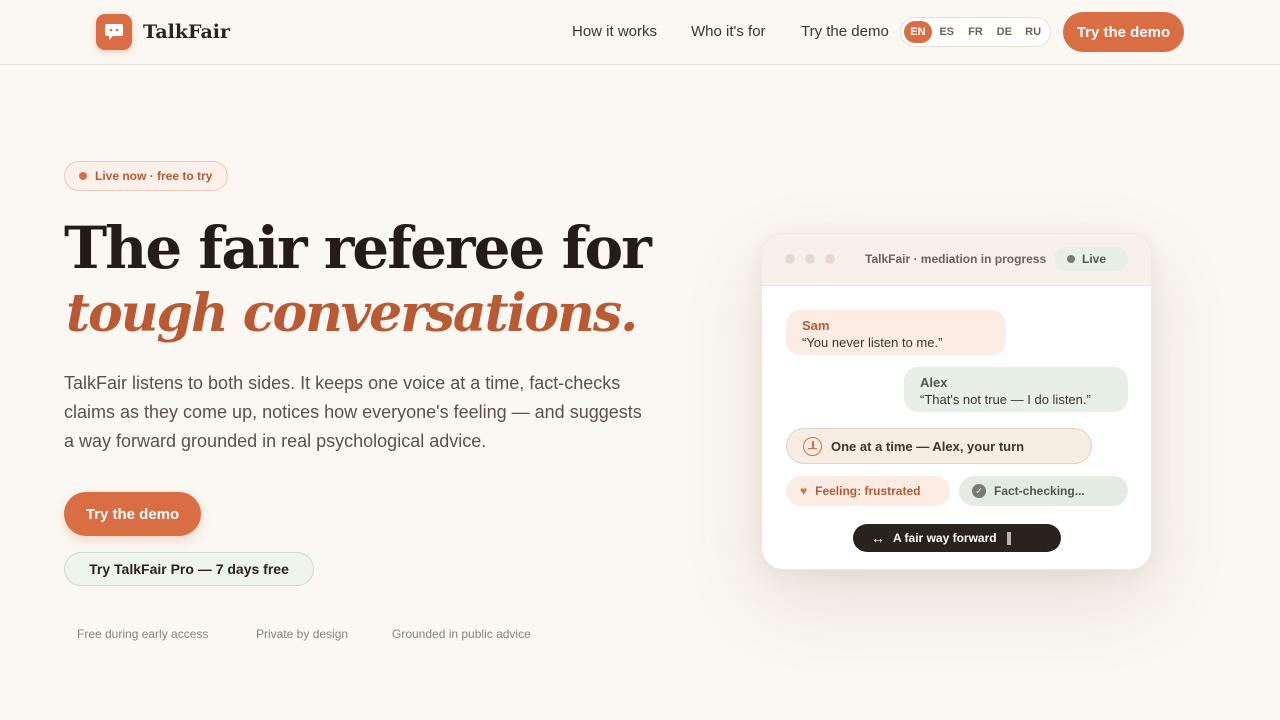 The height and width of the screenshot is (720, 1280). Describe the element at coordinates (872, 342) in the screenshot. I see `message-text: “You never listen to me.”` at that location.